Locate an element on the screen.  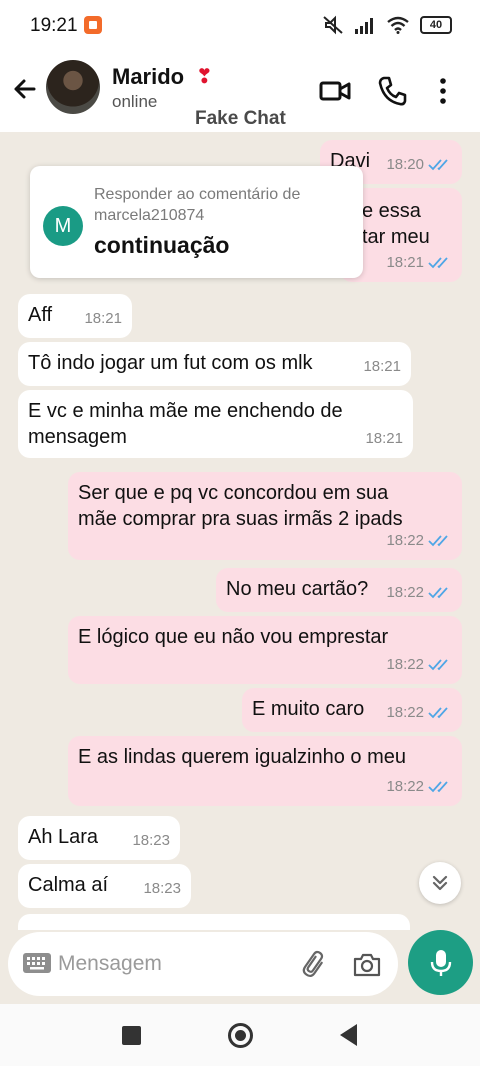
recent-apps-button is located at coordinates (131, 1035).